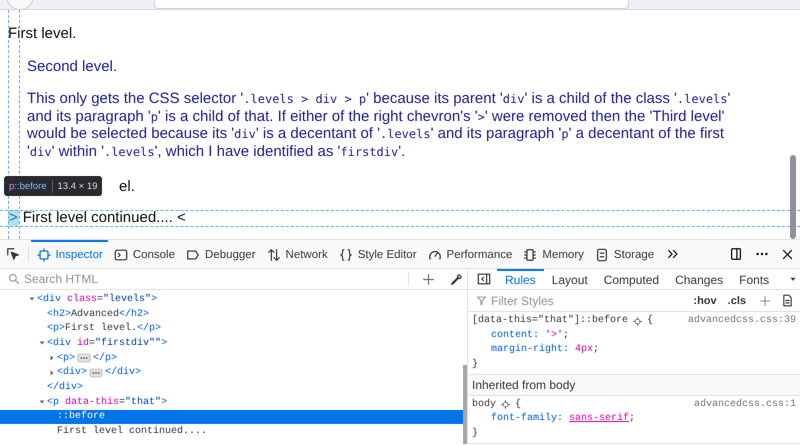 The height and width of the screenshot is (445, 800). I want to click on devtools-tab: Storage, so click(624, 254).